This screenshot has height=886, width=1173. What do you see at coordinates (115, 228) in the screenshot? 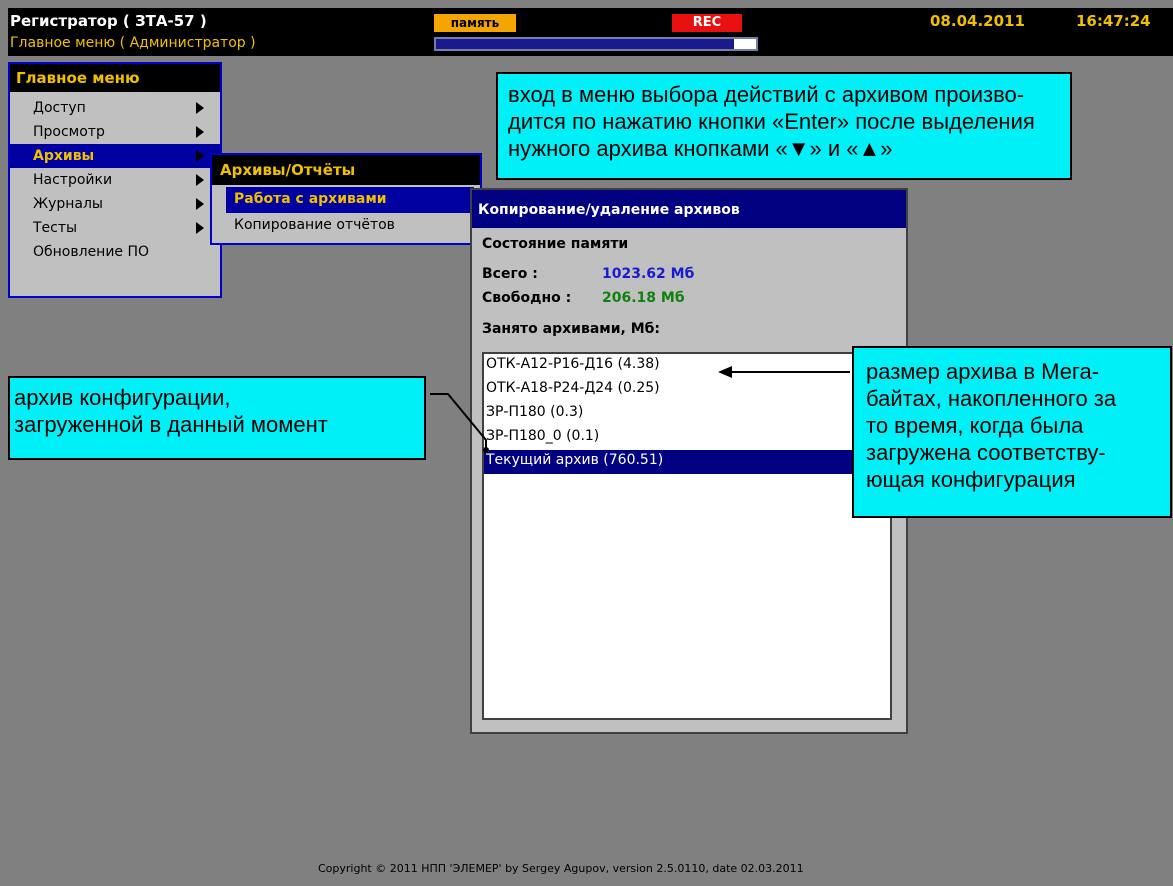
I see `menu-item-tests: Тесты` at bounding box center [115, 228].